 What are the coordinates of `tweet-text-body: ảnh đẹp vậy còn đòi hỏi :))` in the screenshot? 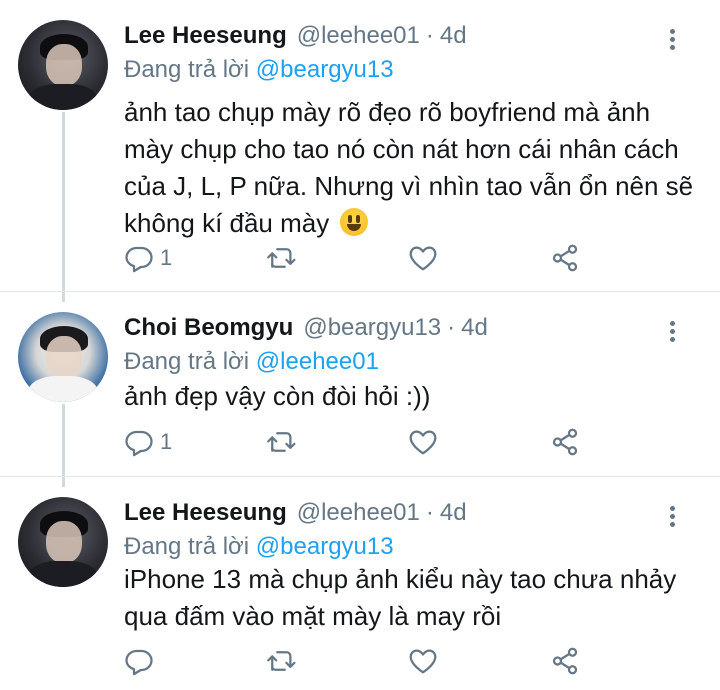 It's located at (277, 396).